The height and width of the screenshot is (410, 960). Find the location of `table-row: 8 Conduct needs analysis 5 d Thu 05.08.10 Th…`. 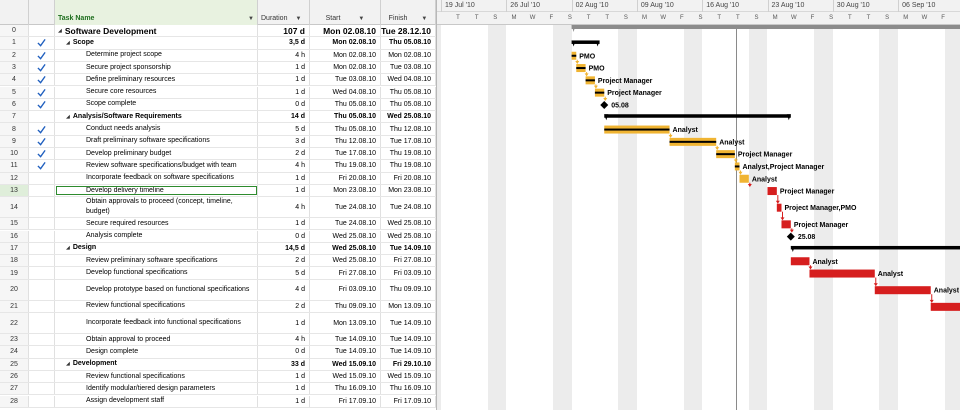

table-row: 8 Conduct needs analysis 5 d Thu 05.08.10 Th… is located at coordinates (218, 129).